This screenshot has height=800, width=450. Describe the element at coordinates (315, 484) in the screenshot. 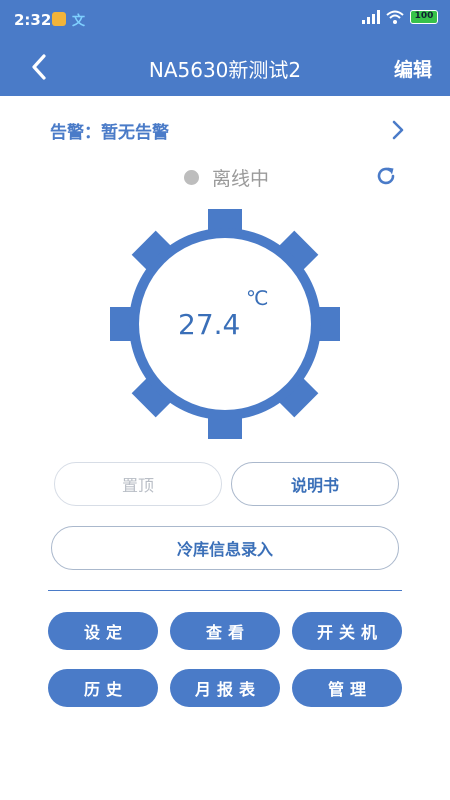

I see `manual-button: 说明书` at that location.